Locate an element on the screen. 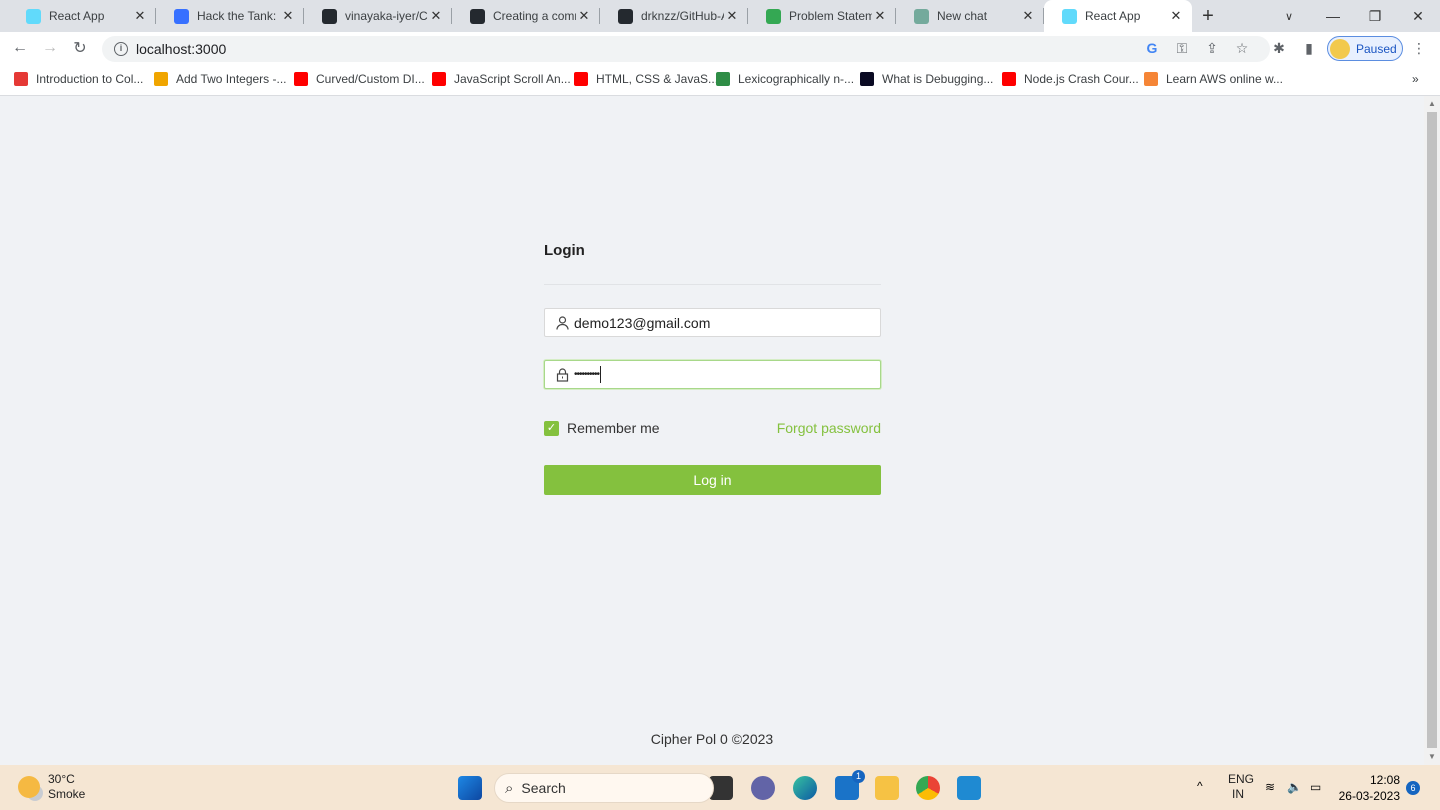 The width and height of the screenshot is (1440, 810). weather-widget: 30°C Smoke is located at coordinates (51, 787).